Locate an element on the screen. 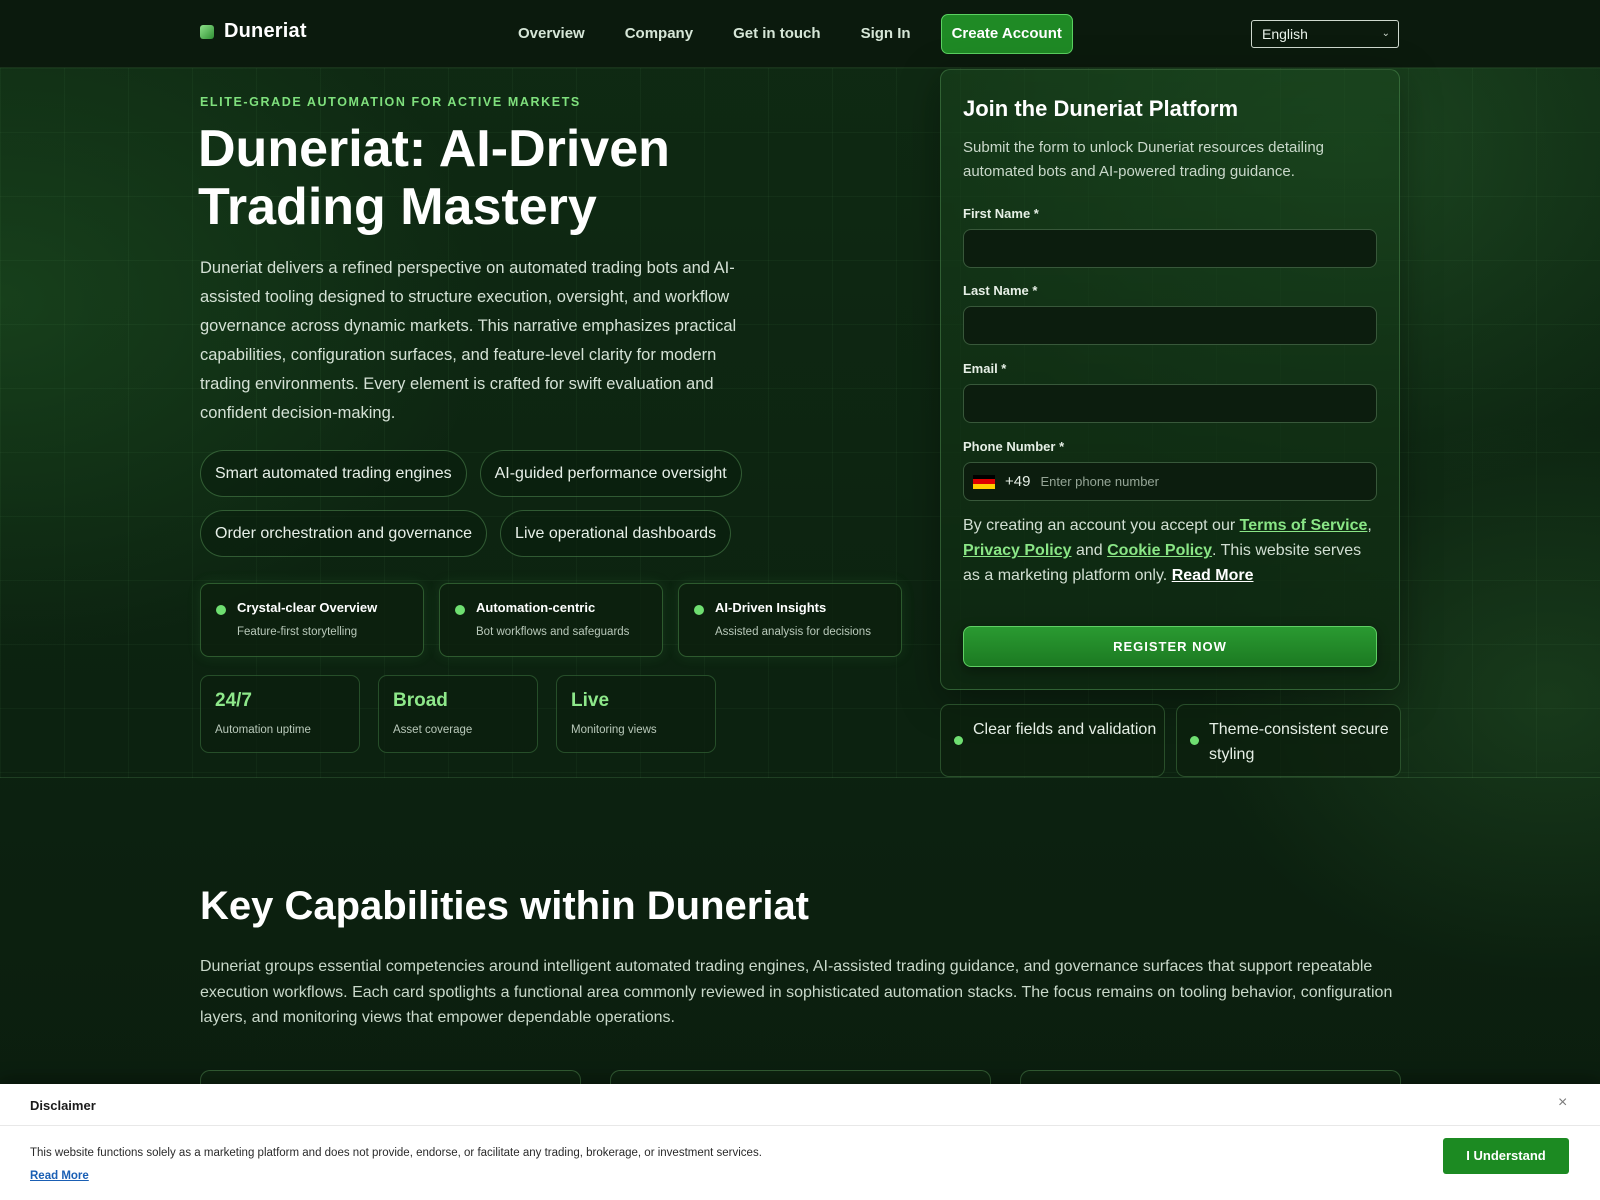  highlight-text: Clear fields and validation is located at coordinates (1065, 729).